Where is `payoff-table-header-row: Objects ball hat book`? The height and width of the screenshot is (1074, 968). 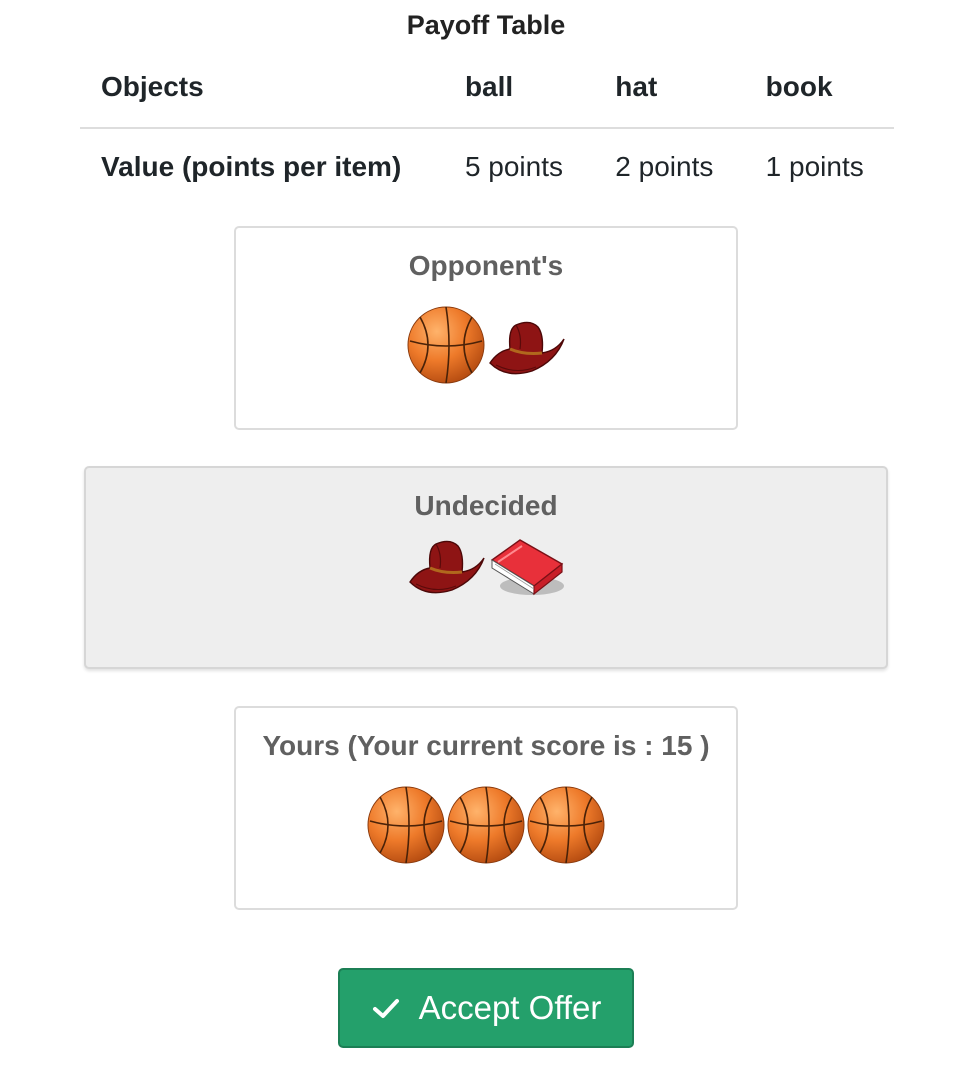
payoff-table-header-row: Objects ball hat book is located at coordinates (487, 94).